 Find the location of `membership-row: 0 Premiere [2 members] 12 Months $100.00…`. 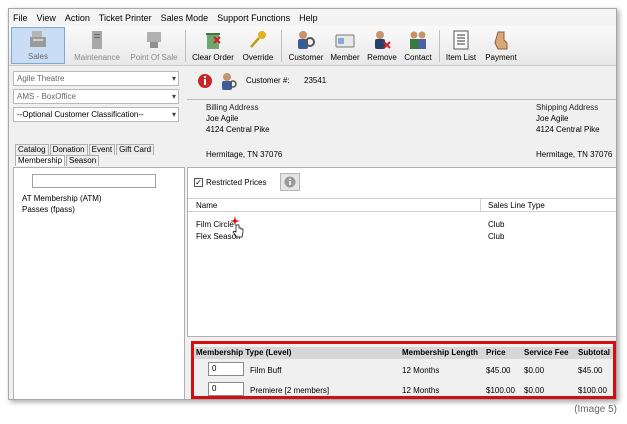

membership-row: 0 Premiere [2 members] 12 Months $100.00… is located at coordinates (403, 390).